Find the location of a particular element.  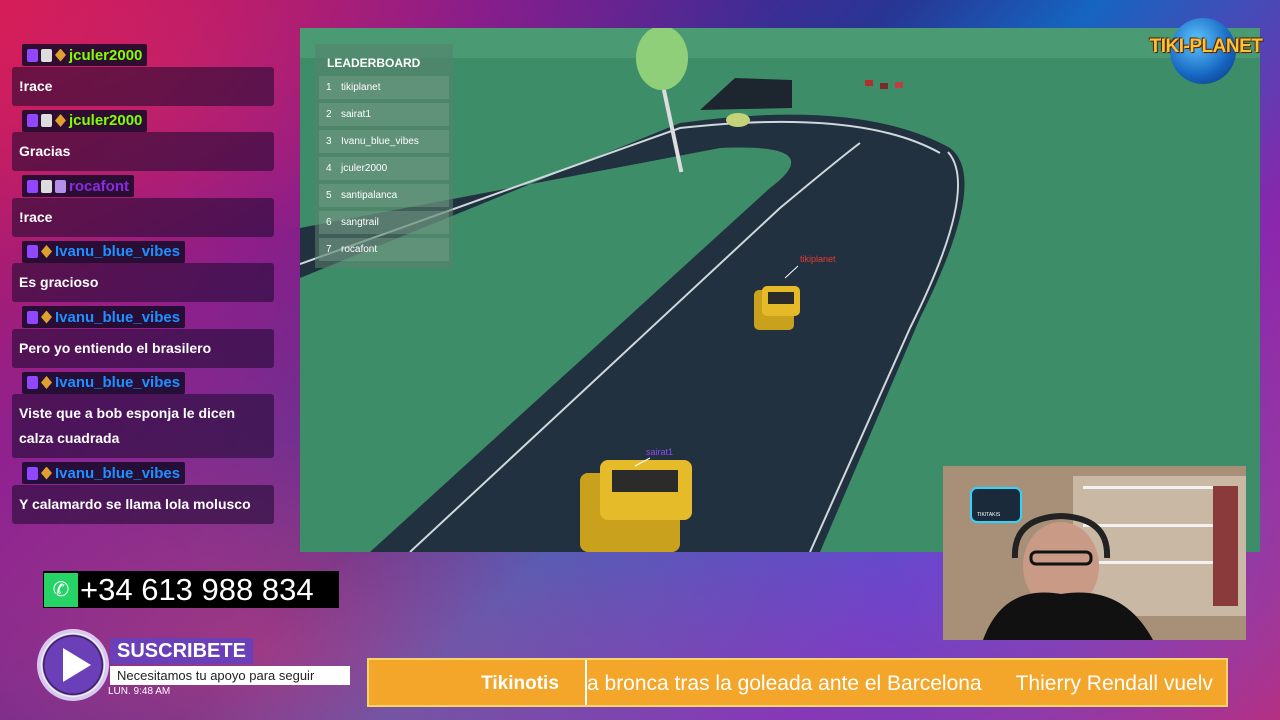

ticker-headline: Thierry Rendall vuelv is located at coordinates (1114, 683).